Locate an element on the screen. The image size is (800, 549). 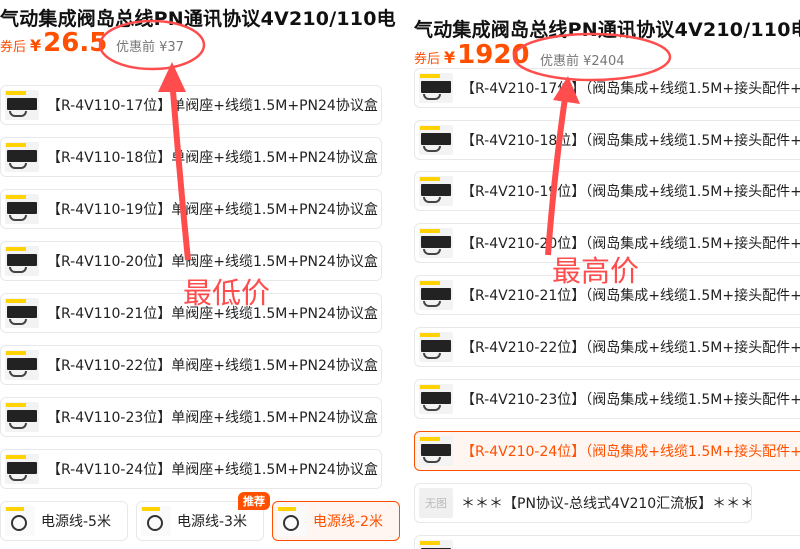
sku-option: 【R-4V110-19位】单阀座+线缆1.5M+PN24协议盒 is located at coordinates (191, 209).